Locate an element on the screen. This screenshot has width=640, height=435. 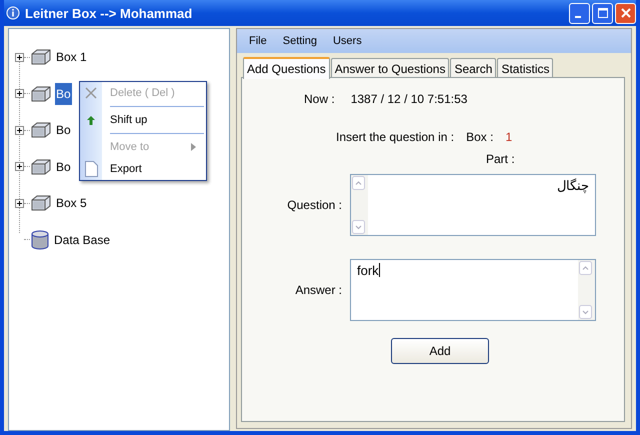
tree-item: Box 5 is located at coordinates (71, 203).